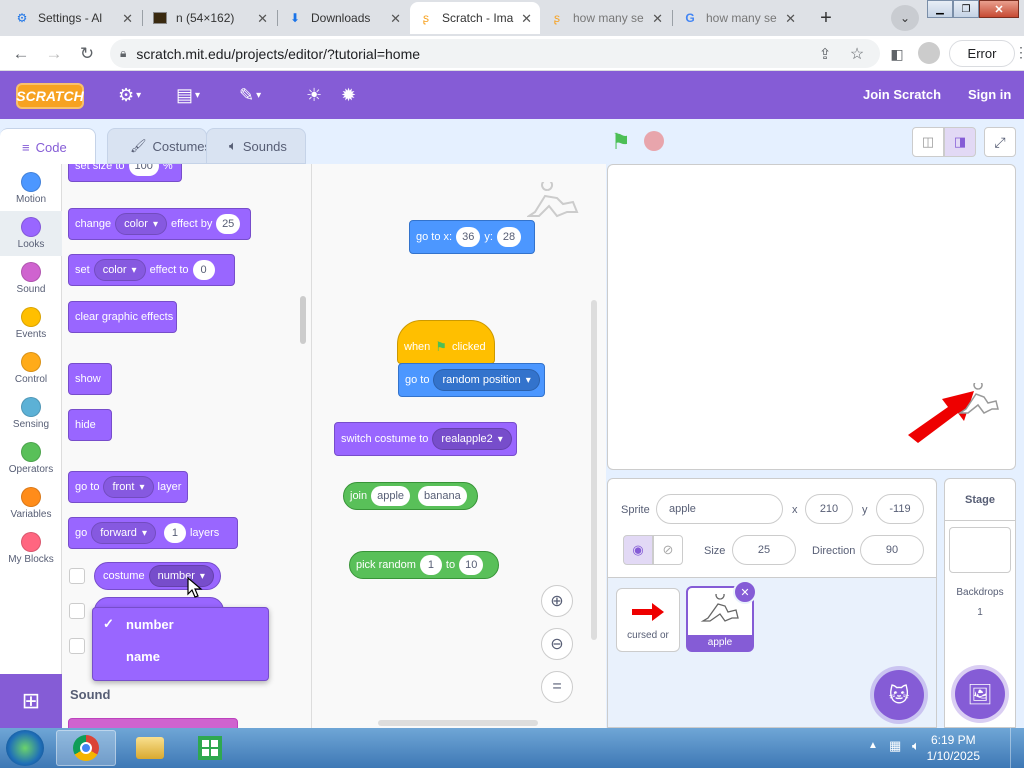  What do you see at coordinates (151, 270) in the screenshot?
I see `set-effect-block: set color effect to 0` at bounding box center [151, 270].